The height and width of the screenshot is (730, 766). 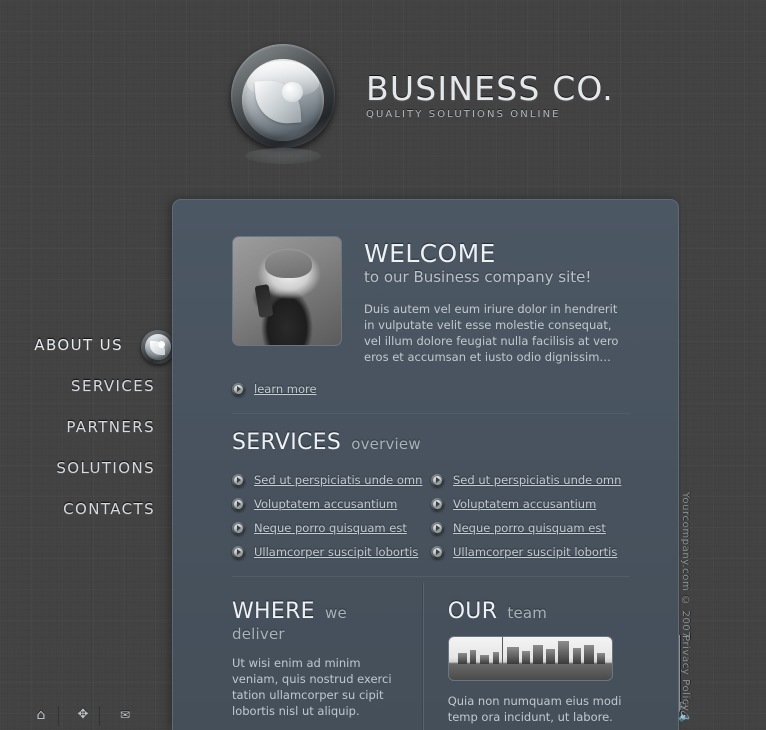 I want to click on brand-block: BUSINESS CO. QUALITY SOLUTIONS ONLINE, so click(x=490, y=95).